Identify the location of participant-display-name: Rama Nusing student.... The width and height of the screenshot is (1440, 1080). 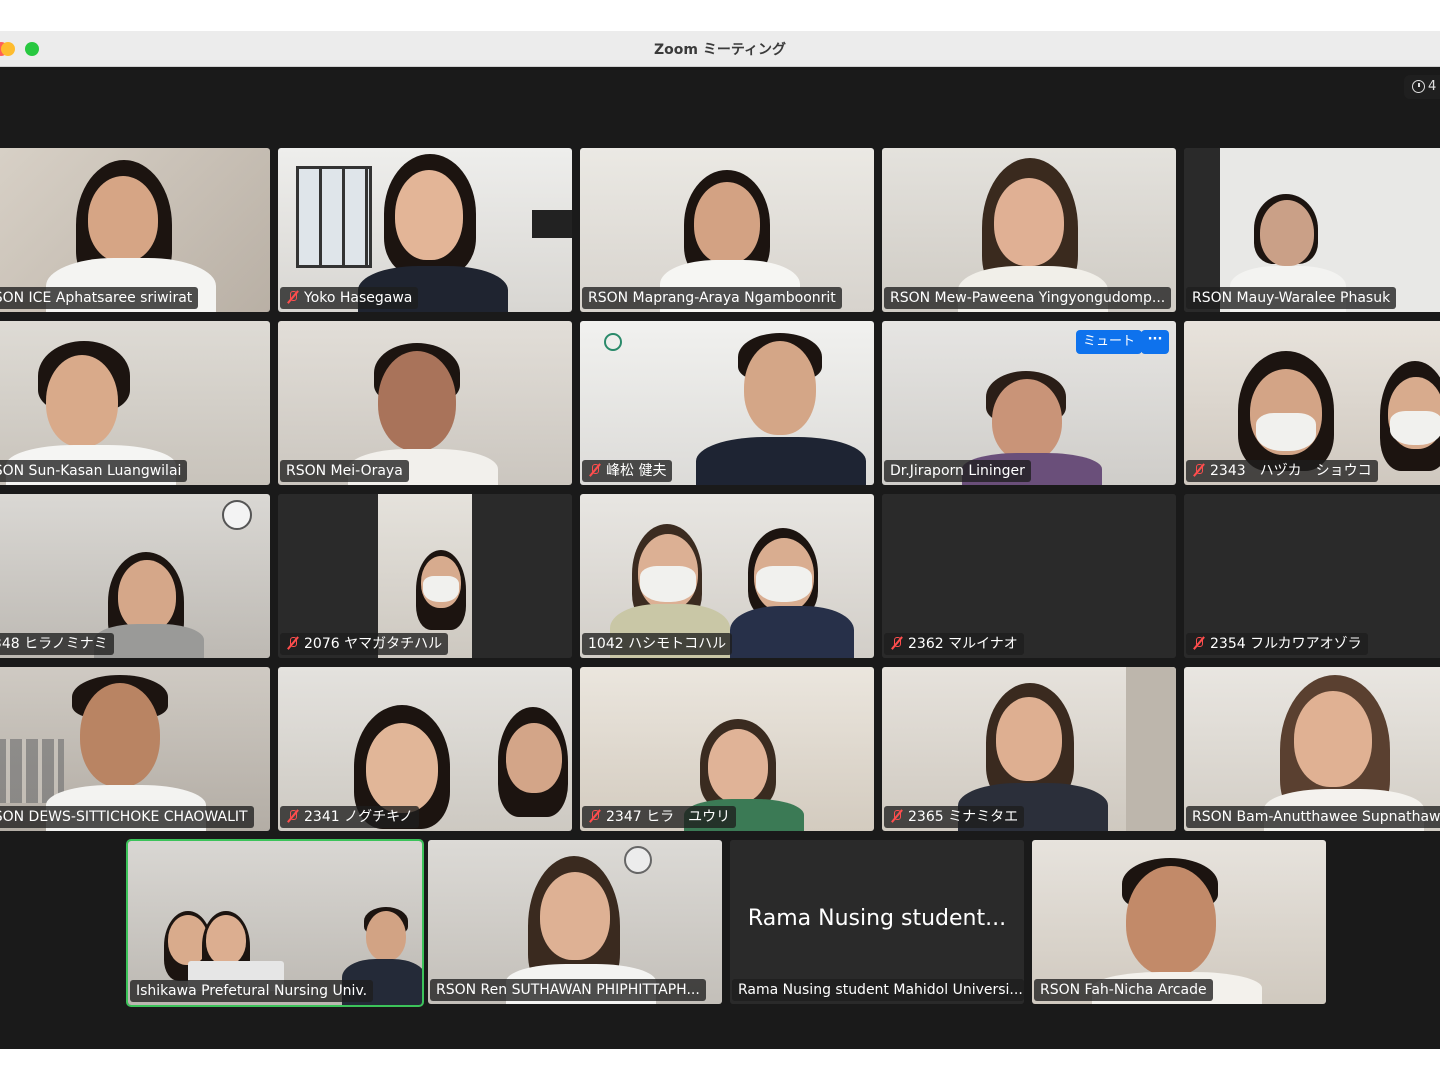
(877, 918).